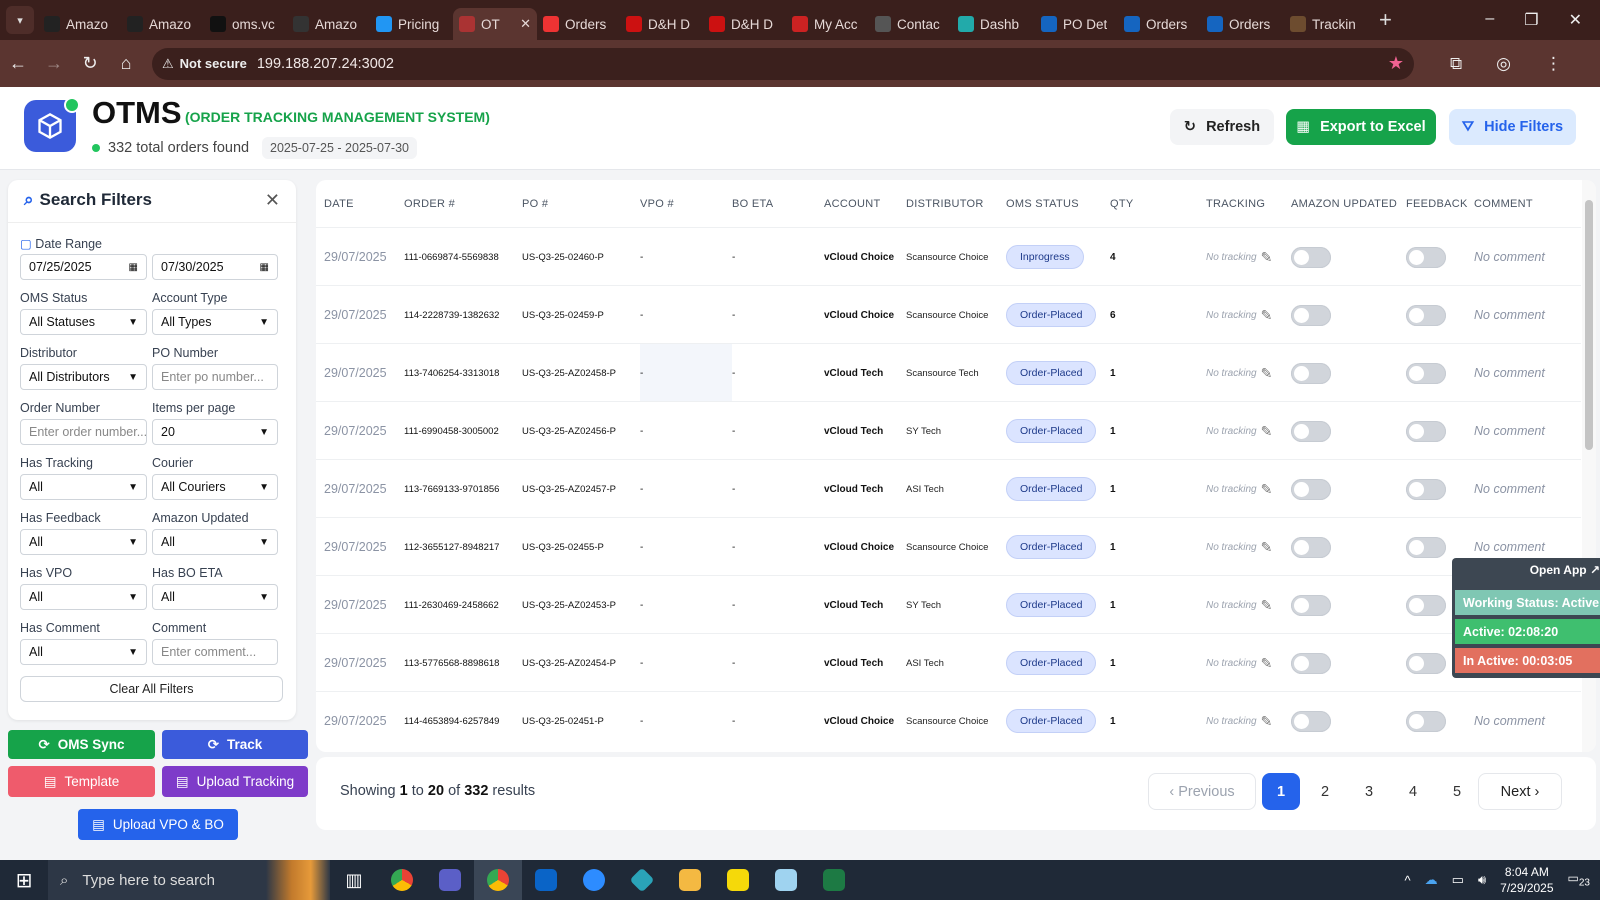 The height and width of the screenshot is (900, 1600). Describe the element at coordinates (209, 64) in the screenshot. I see `not-secure-indicator: ⚠ Not secure` at that location.